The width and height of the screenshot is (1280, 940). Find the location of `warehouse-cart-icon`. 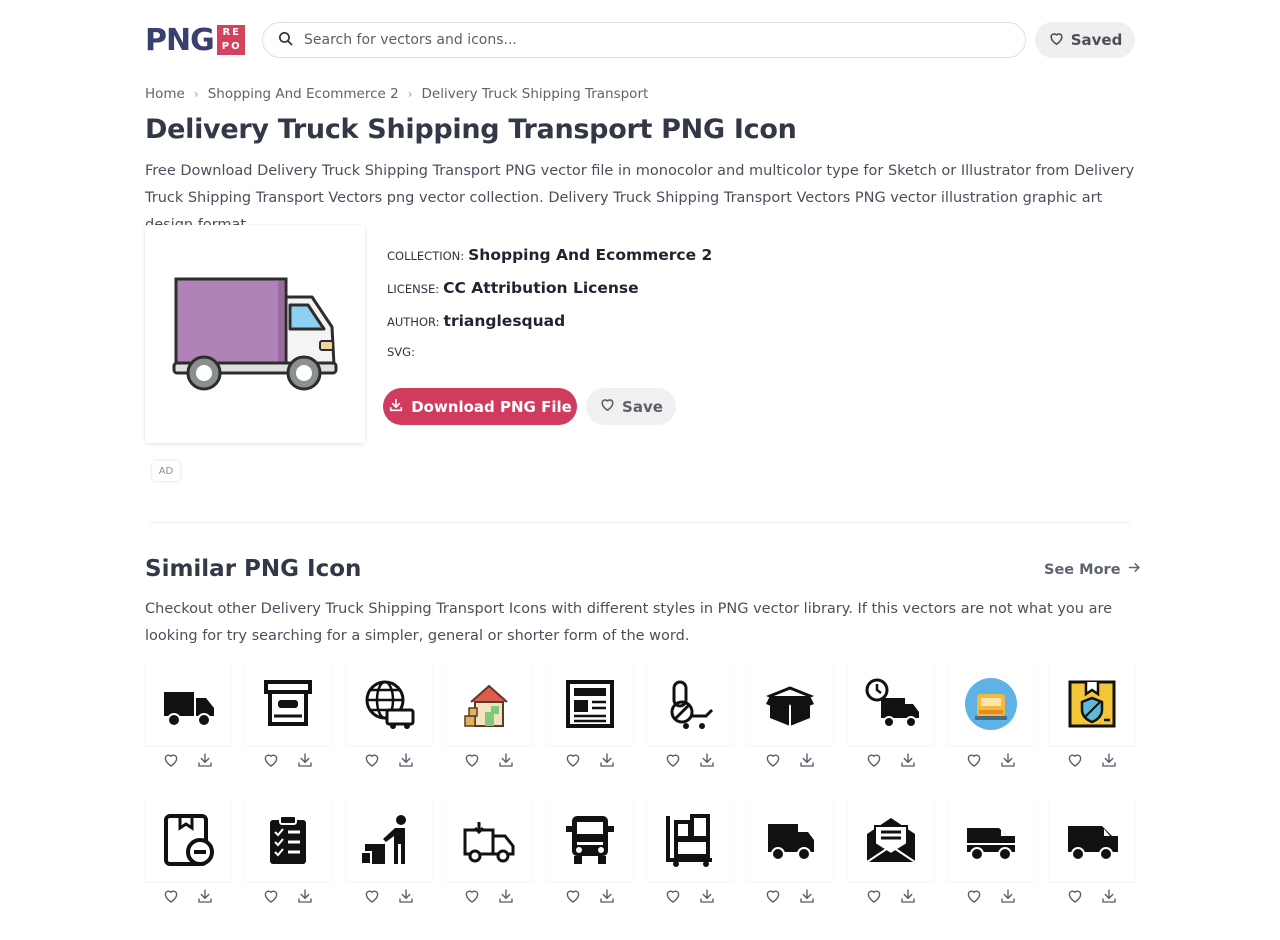

warehouse-cart-icon is located at coordinates (689, 840).